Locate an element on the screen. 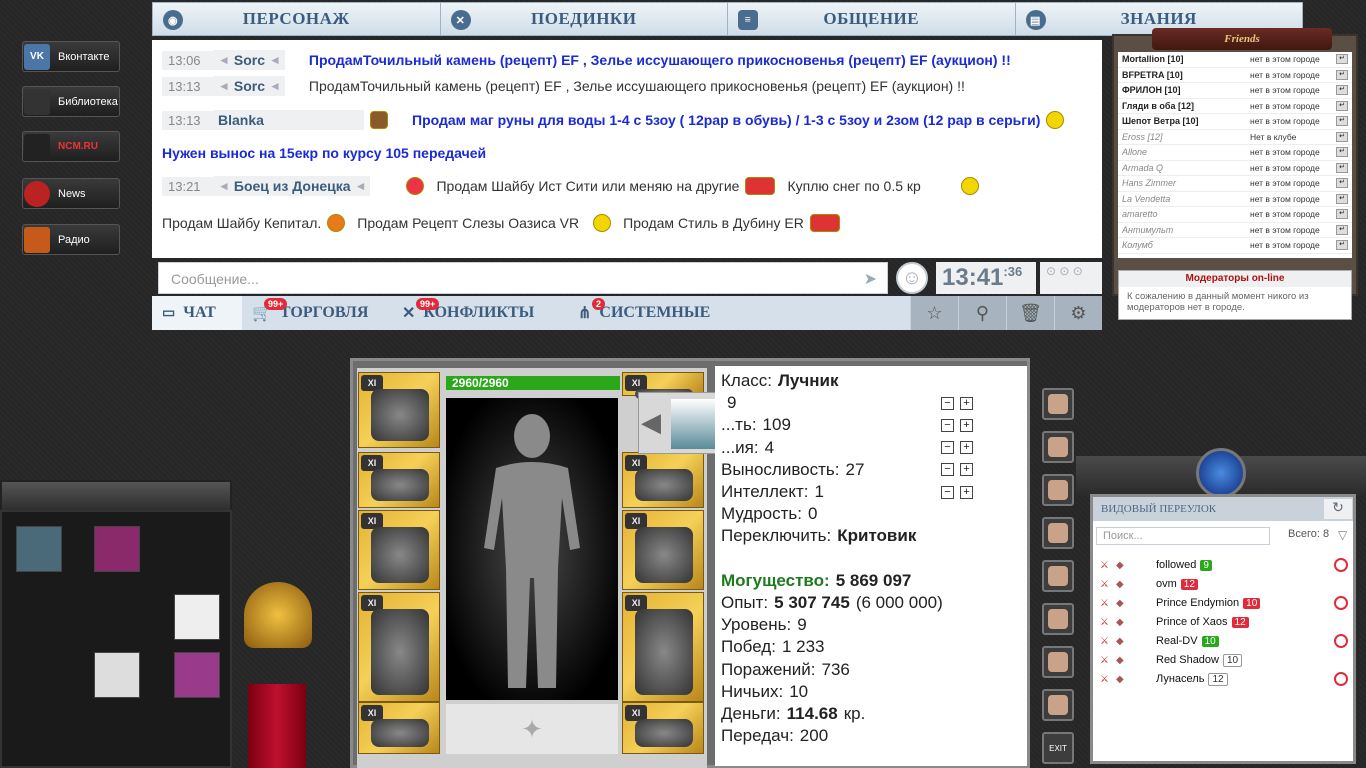 This screenshot has width=1366, height=768. friend-row: Hans Zimmer нет в этом городе ↵ is located at coordinates (1235, 184).